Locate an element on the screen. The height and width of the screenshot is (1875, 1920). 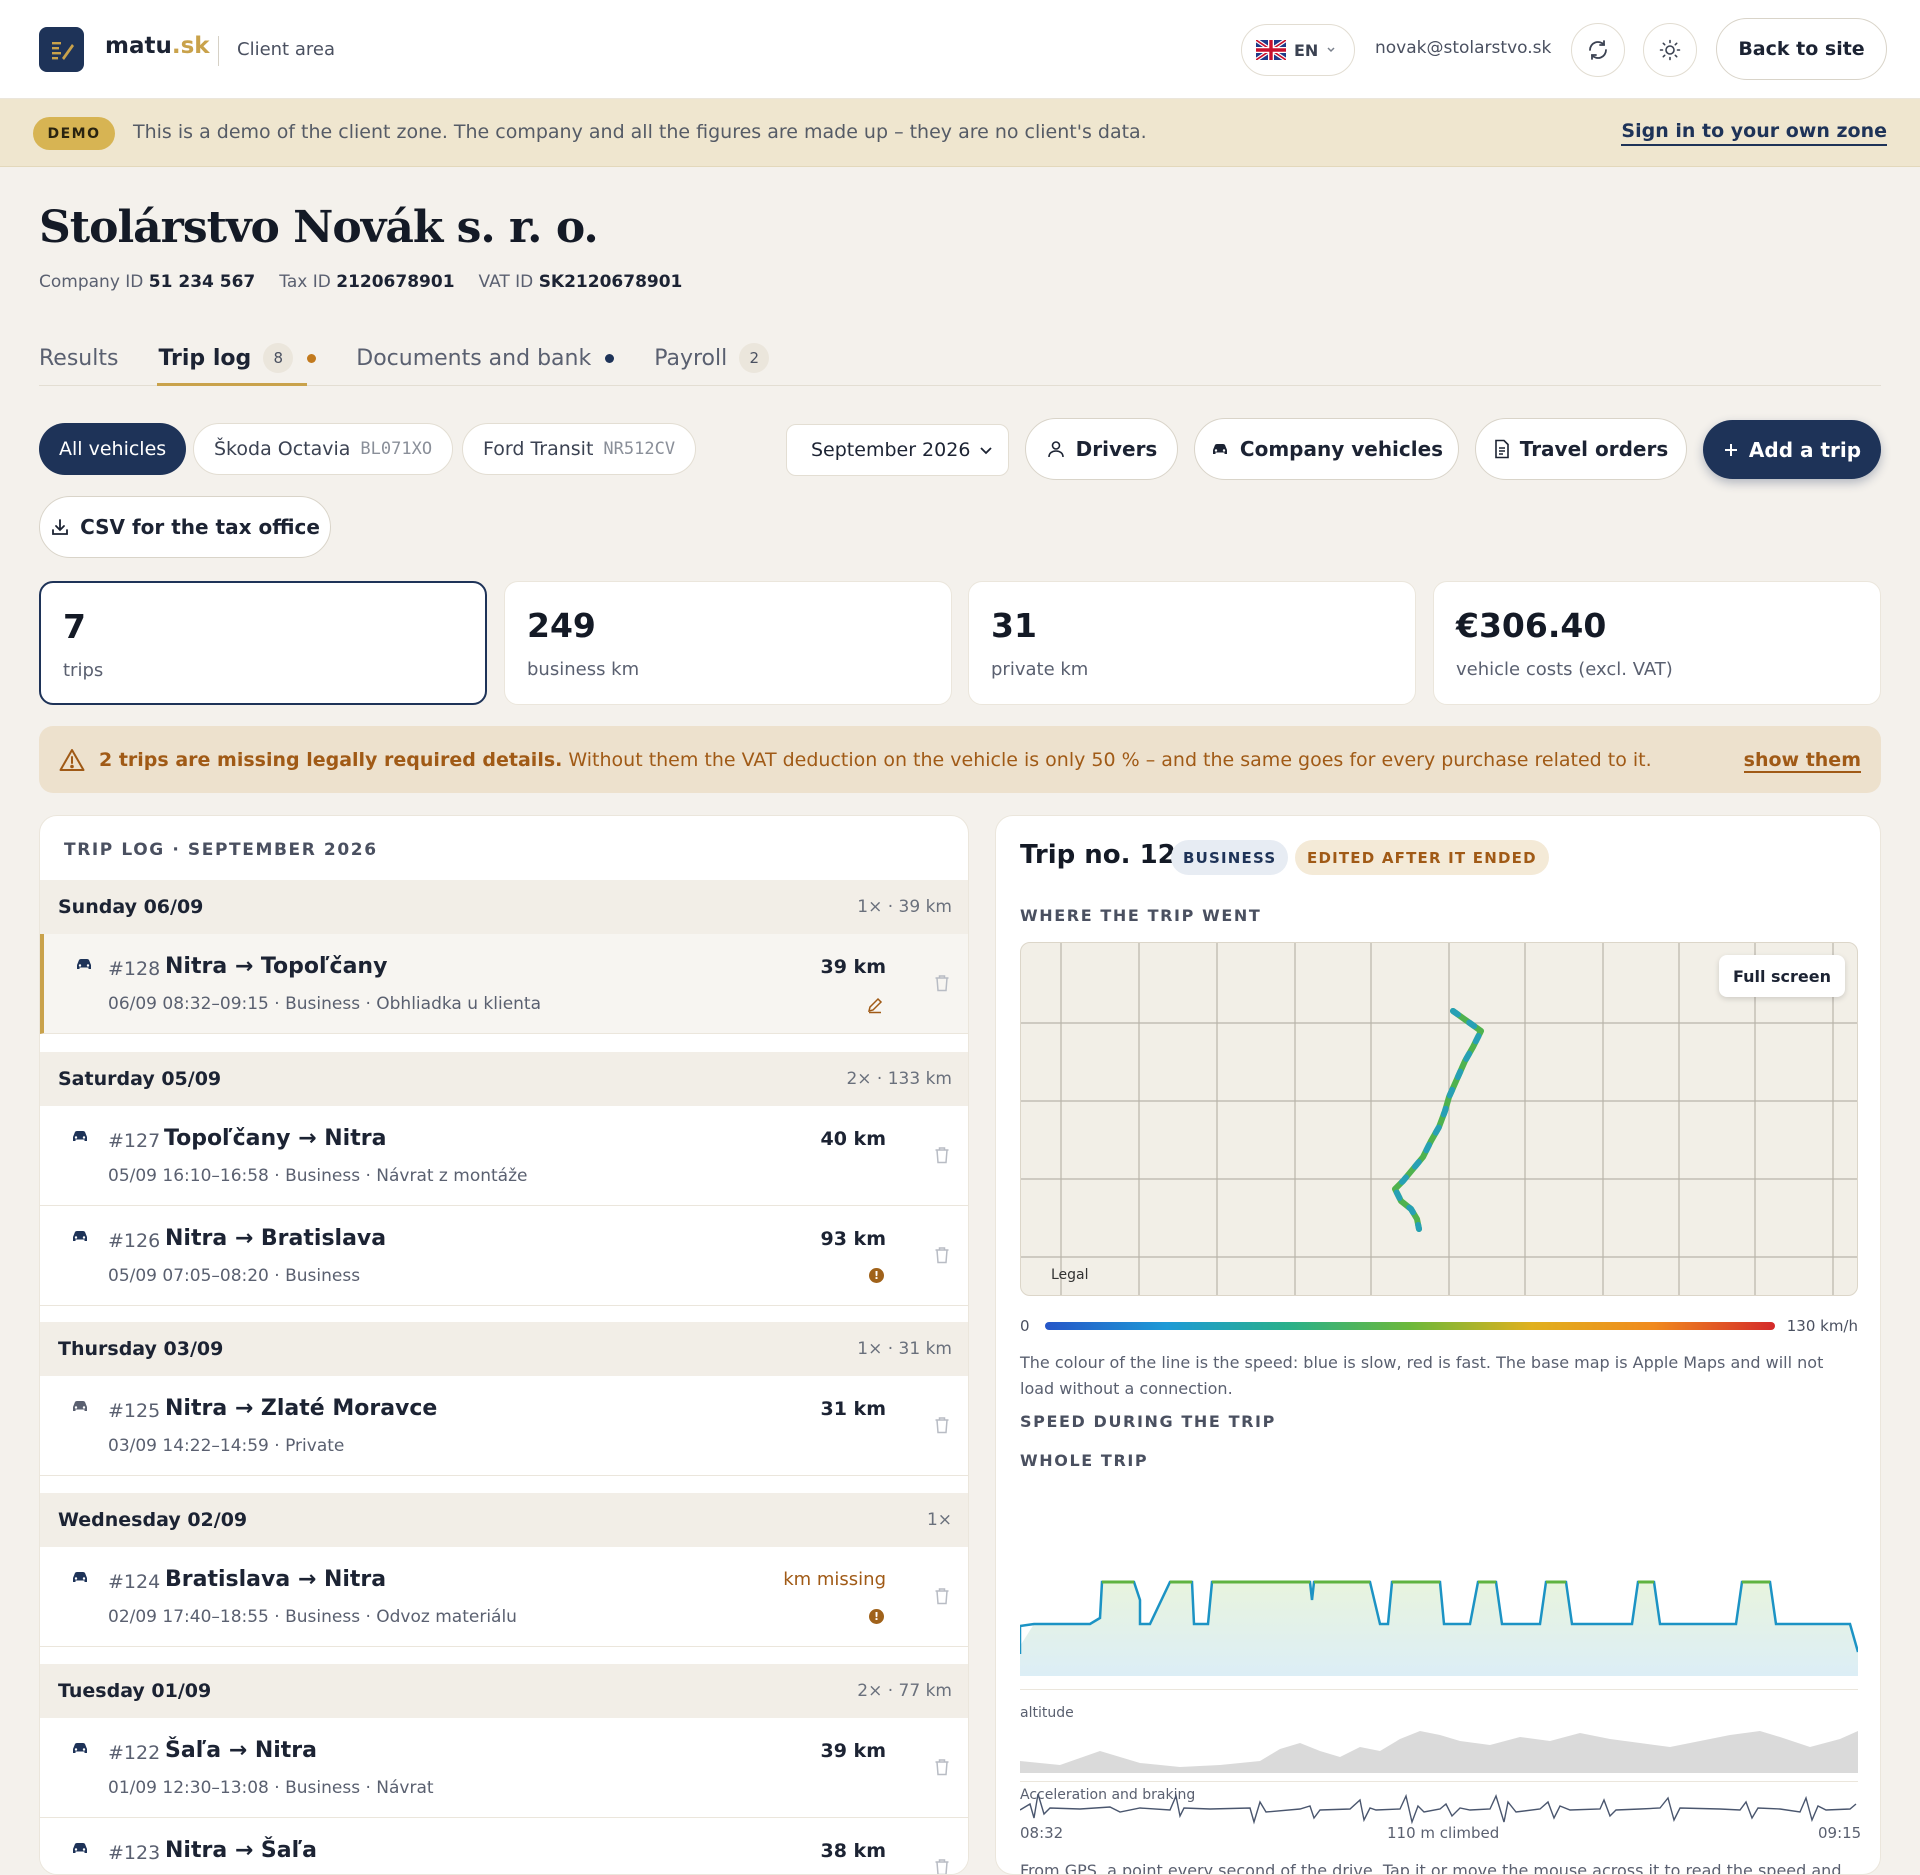
stat-value: 31 is located at coordinates (1014, 625).